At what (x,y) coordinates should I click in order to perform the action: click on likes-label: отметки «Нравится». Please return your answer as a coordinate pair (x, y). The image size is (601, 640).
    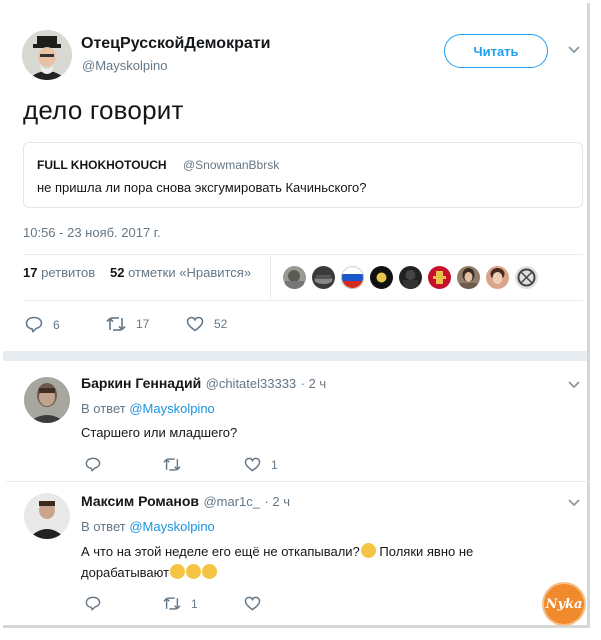
    Looking at the image, I should click on (190, 272).